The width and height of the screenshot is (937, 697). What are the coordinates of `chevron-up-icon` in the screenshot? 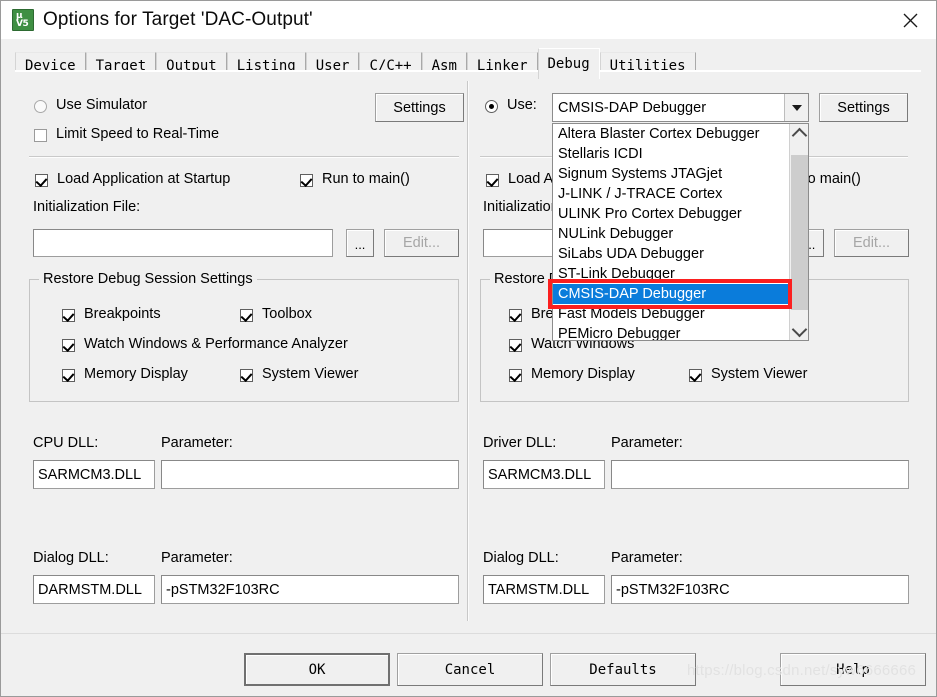 It's located at (799, 135).